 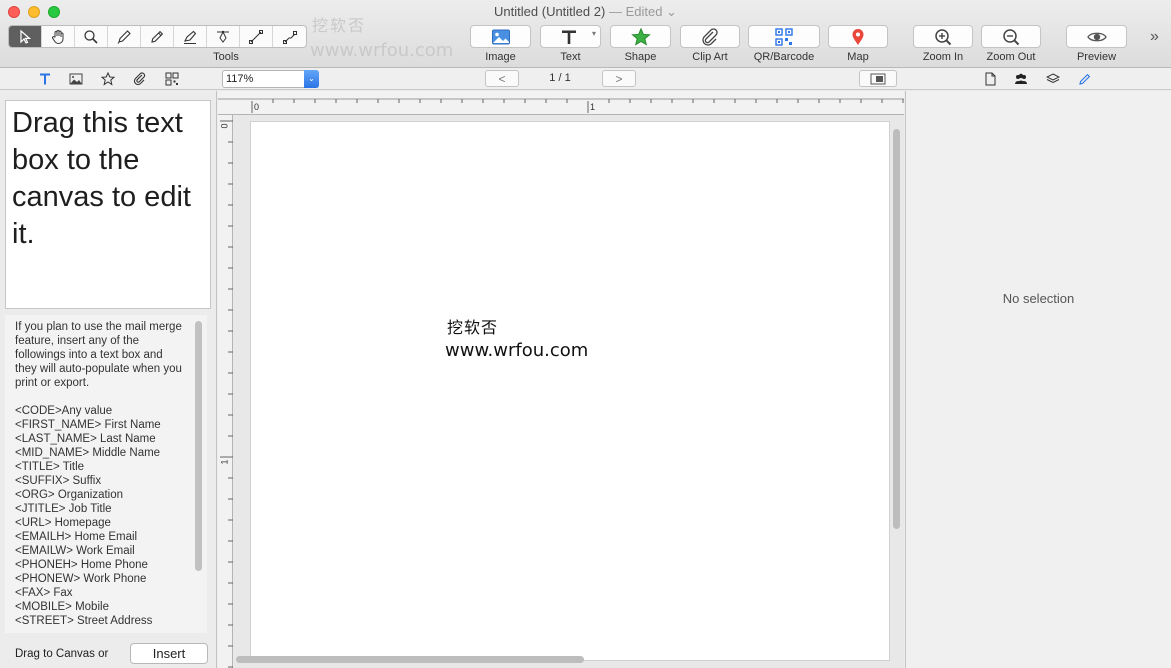 I want to click on mail-merge-inspector-tab, so click(x=1021, y=79).